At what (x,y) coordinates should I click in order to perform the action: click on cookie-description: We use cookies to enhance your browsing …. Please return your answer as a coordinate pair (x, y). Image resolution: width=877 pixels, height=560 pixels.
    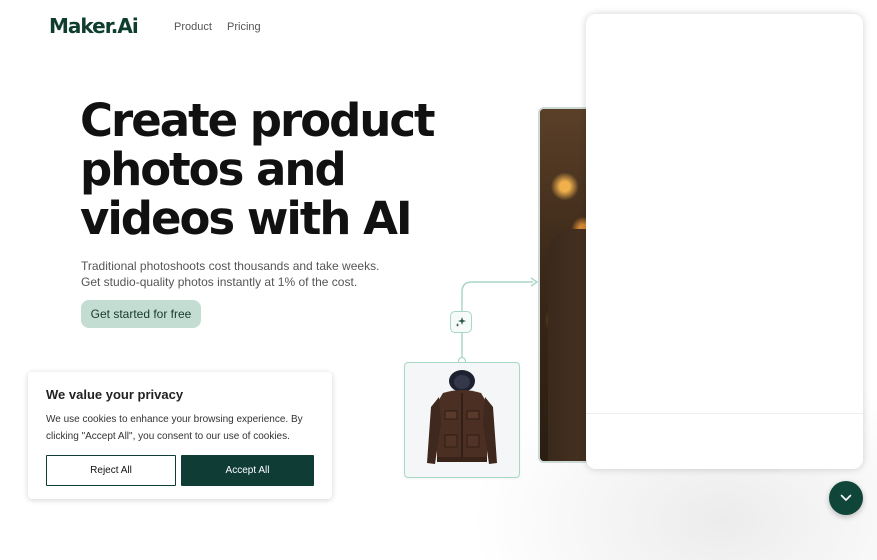
    Looking at the image, I should click on (174, 428).